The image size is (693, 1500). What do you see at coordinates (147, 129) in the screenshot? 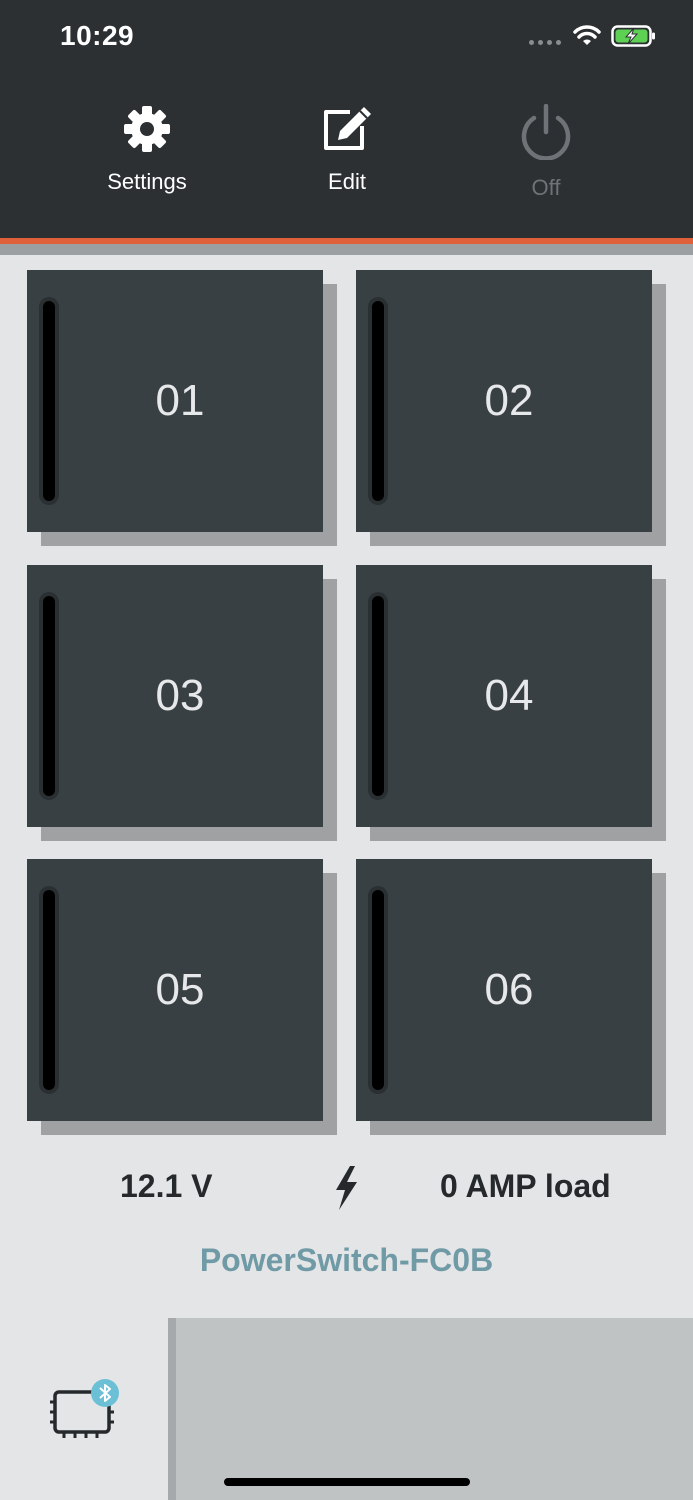
I see `gear-icon` at bounding box center [147, 129].